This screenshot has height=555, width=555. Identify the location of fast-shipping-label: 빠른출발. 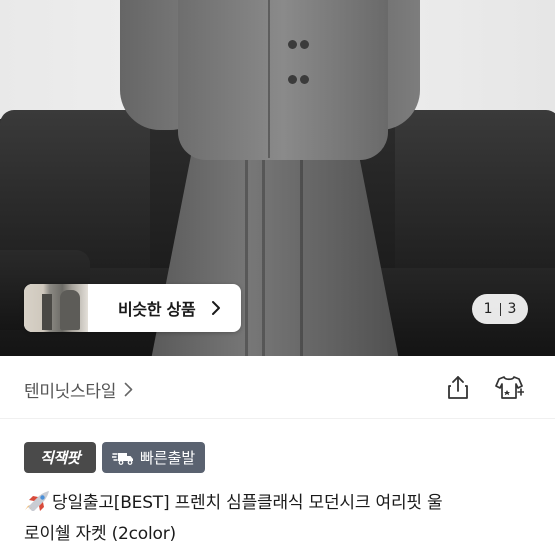
(168, 458).